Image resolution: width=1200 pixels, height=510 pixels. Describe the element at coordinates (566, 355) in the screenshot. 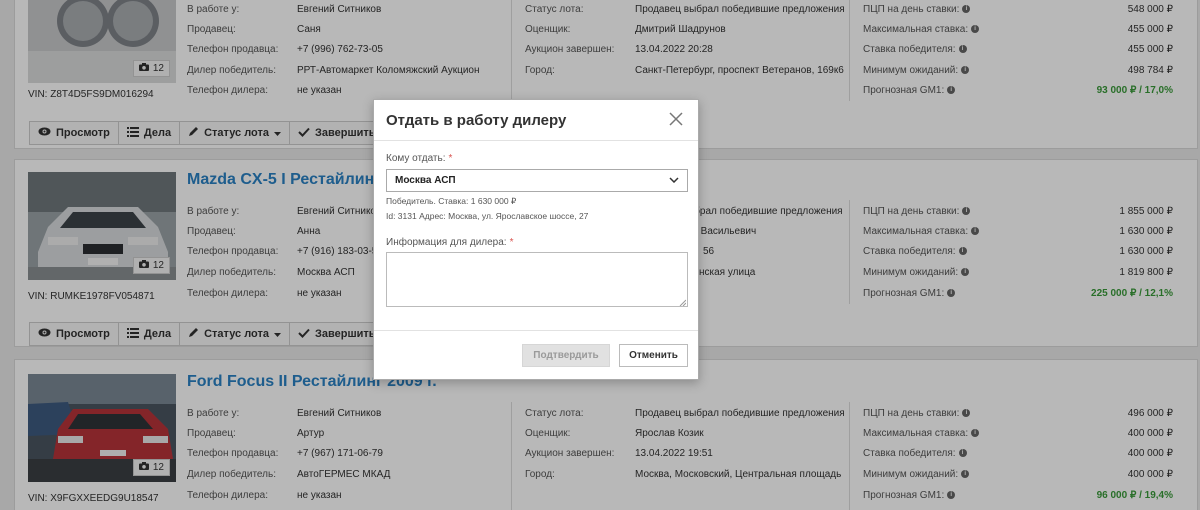

I see `confirm-button: Подтвердить` at that location.